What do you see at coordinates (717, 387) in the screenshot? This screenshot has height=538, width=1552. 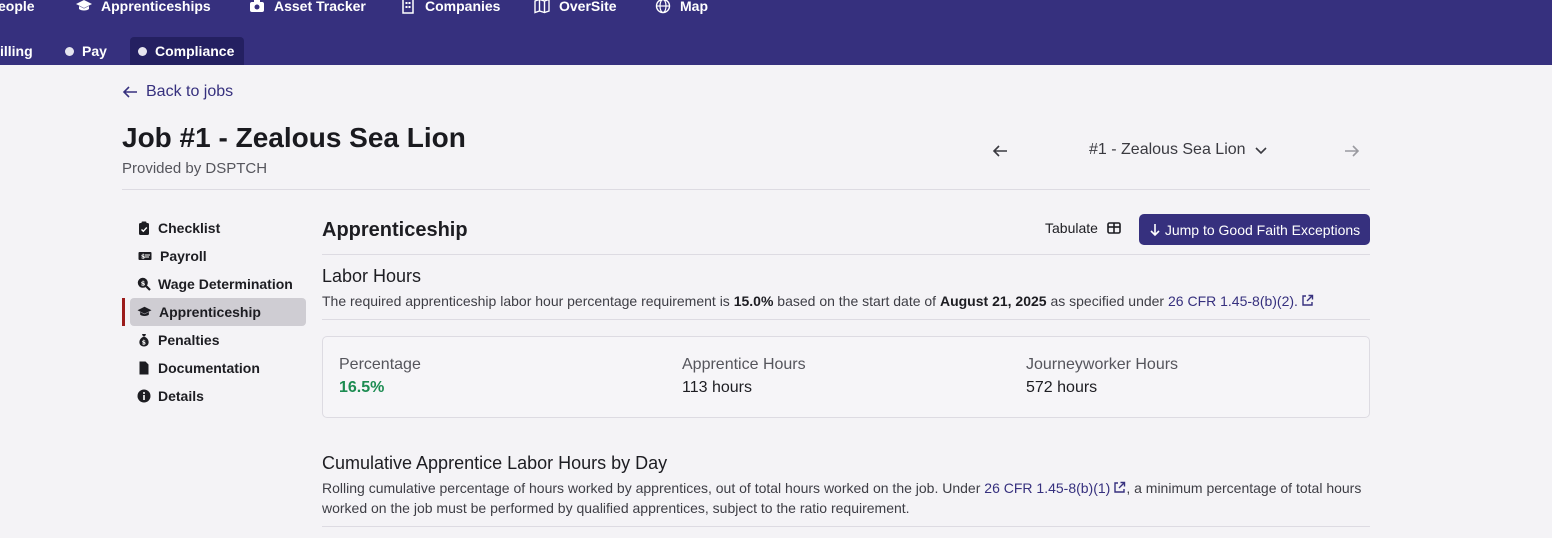 I see `stat-value: 113 hours` at bounding box center [717, 387].